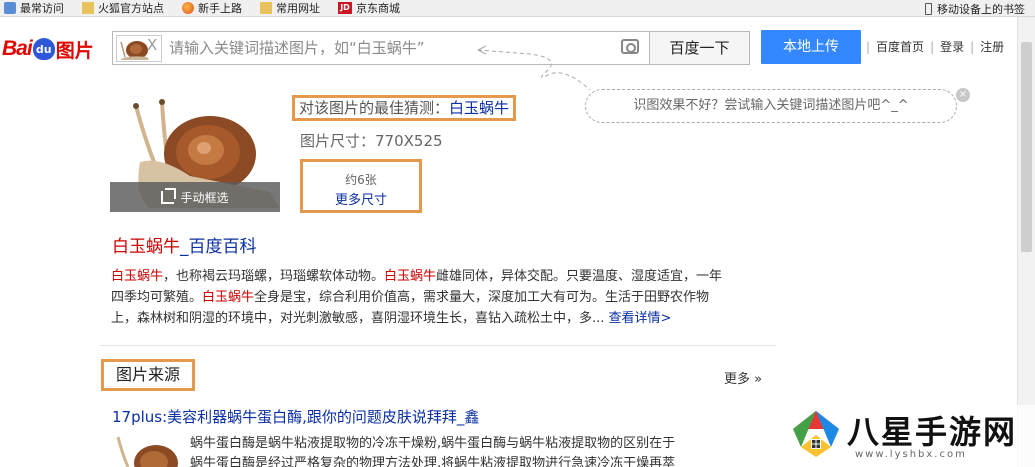 The height and width of the screenshot is (467, 1035). Describe the element at coordinates (928, 9) in the screenshot. I see `mobile-icon` at that location.